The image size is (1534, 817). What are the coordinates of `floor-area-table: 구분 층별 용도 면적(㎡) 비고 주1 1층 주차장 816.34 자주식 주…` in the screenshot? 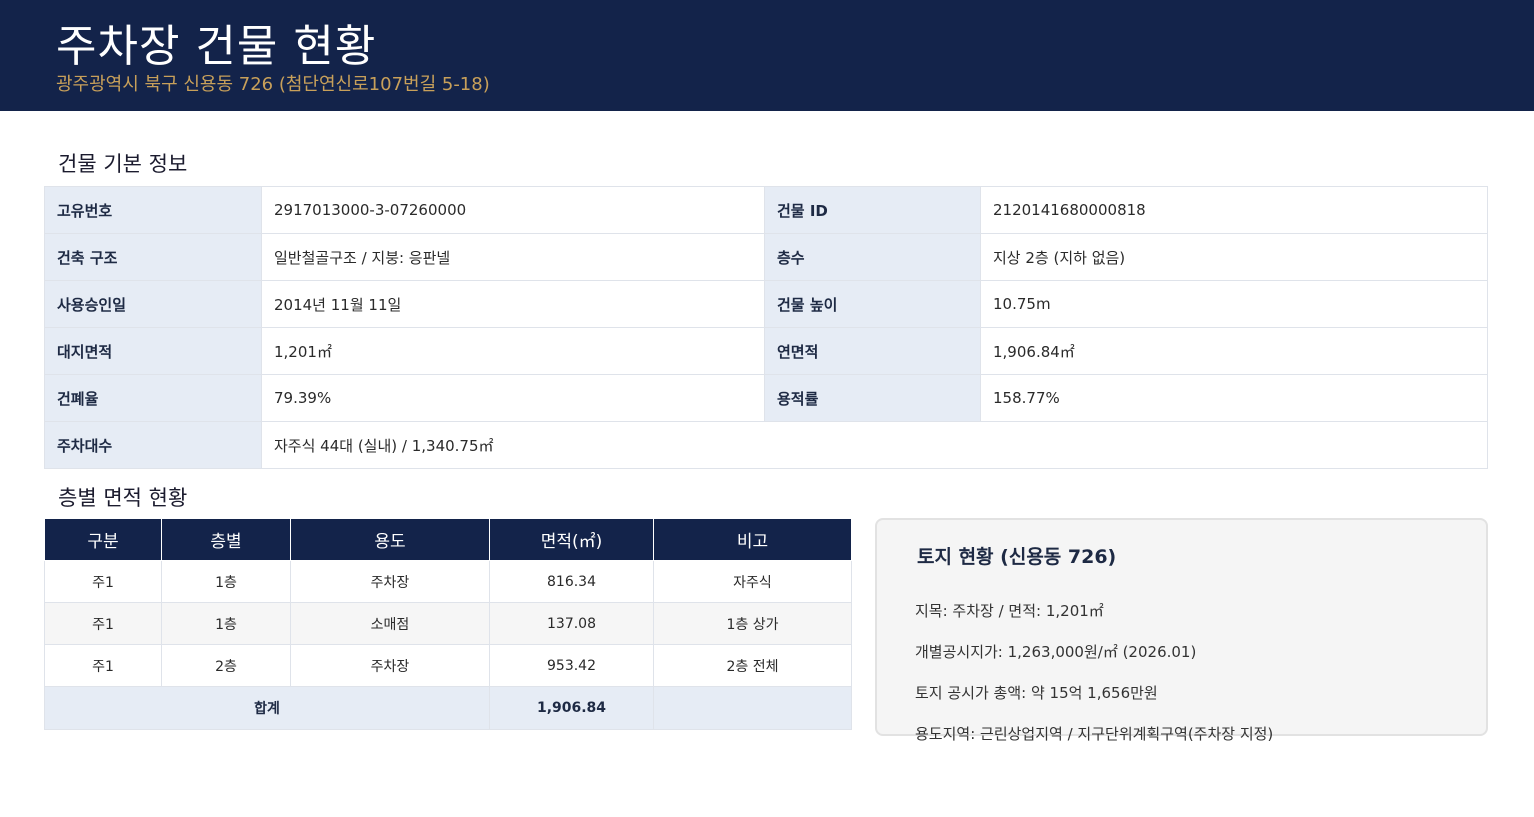 It's located at (448, 624).